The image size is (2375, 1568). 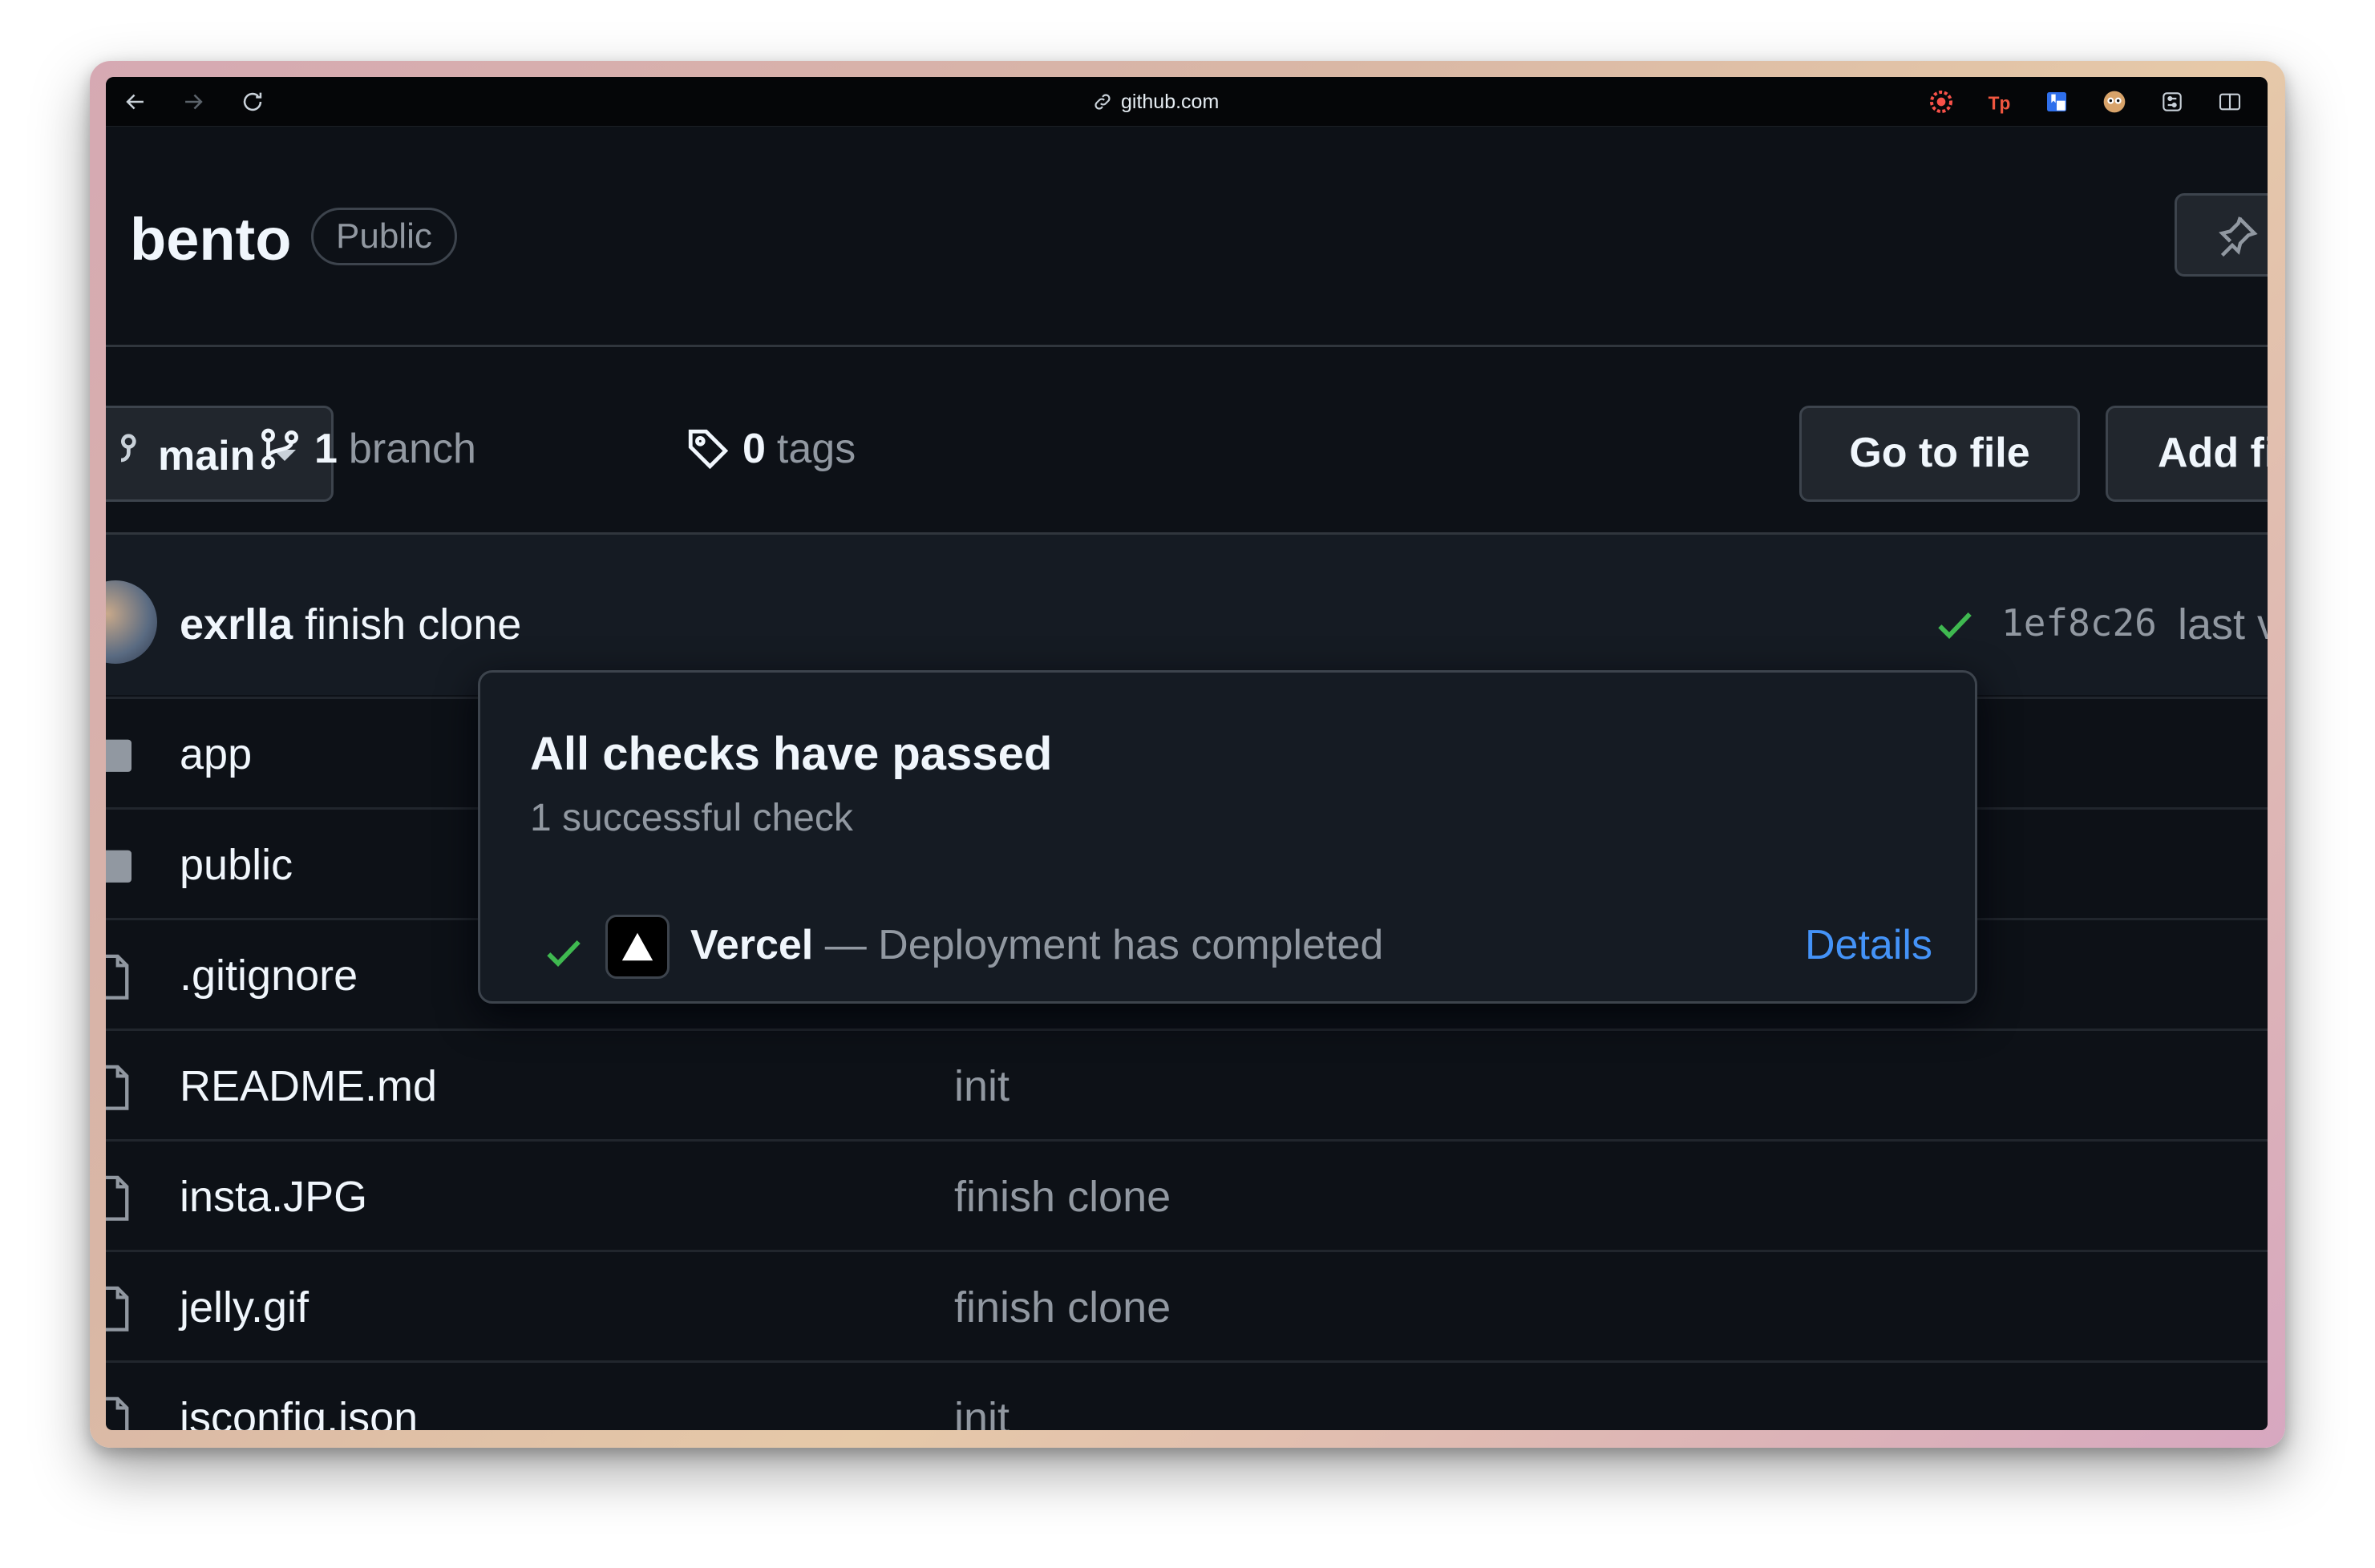 I want to click on file-name: jsconfig.json, so click(x=299, y=1411).